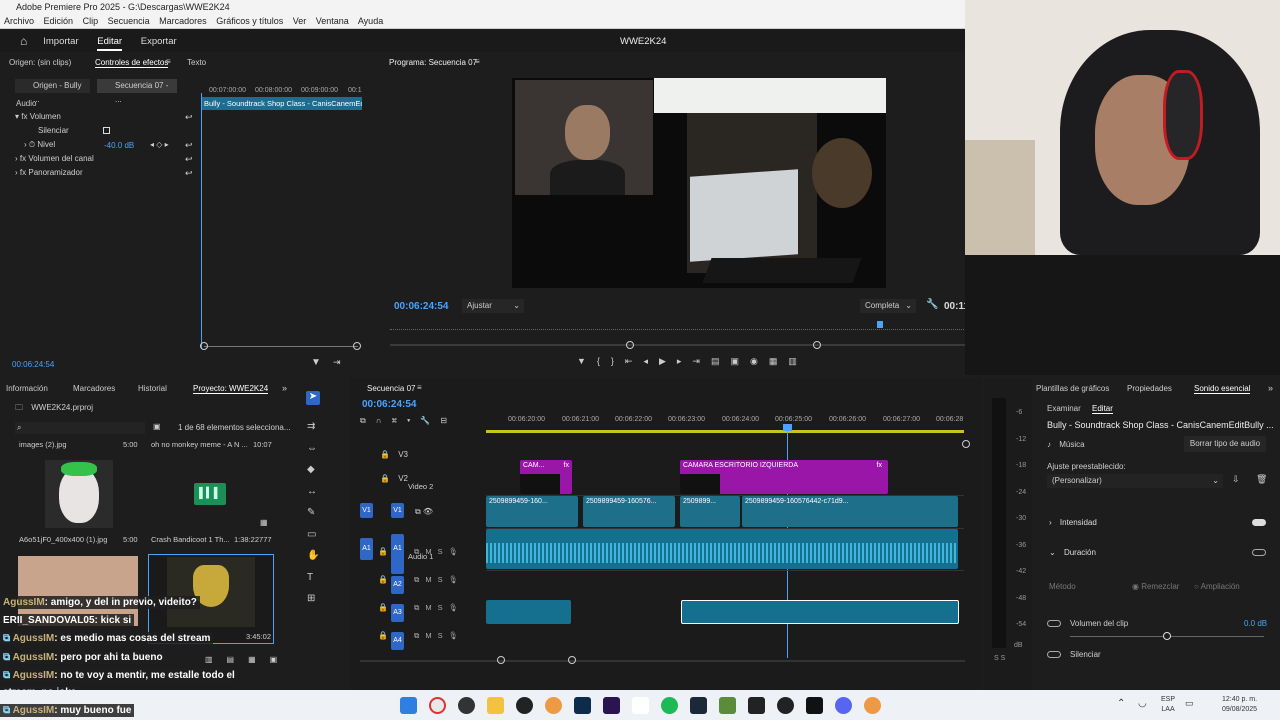 The image size is (1280, 720). Describe the element at coordinates (421, 306) in the screenshot. I see `program-timecode: 00:06:24:54` at that location.